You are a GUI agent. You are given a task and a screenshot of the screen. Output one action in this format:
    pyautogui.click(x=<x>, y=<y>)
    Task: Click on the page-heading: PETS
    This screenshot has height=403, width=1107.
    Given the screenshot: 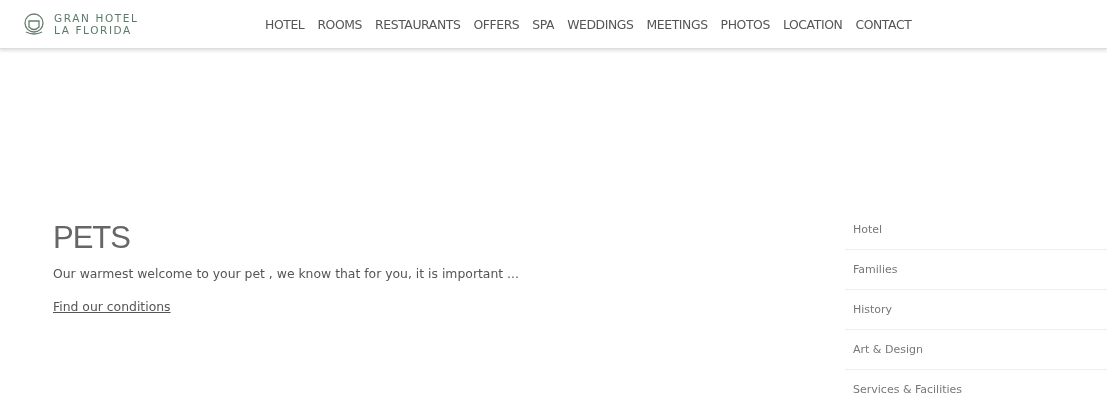 What is the action you would take?
    pyautogui.click(x=92, y=238)
    